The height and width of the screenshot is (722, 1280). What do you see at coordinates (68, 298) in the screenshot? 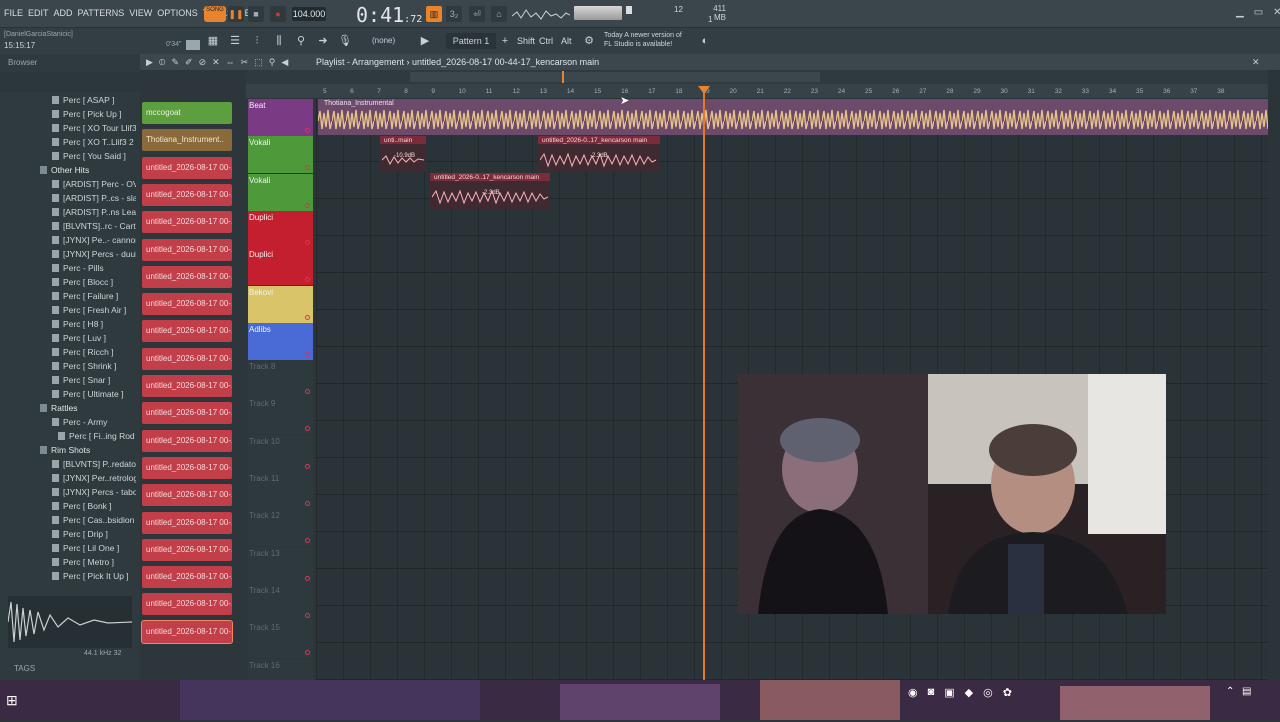
I see `browser-item: Perc [ Failure ]` at bounding box center [68, 298].